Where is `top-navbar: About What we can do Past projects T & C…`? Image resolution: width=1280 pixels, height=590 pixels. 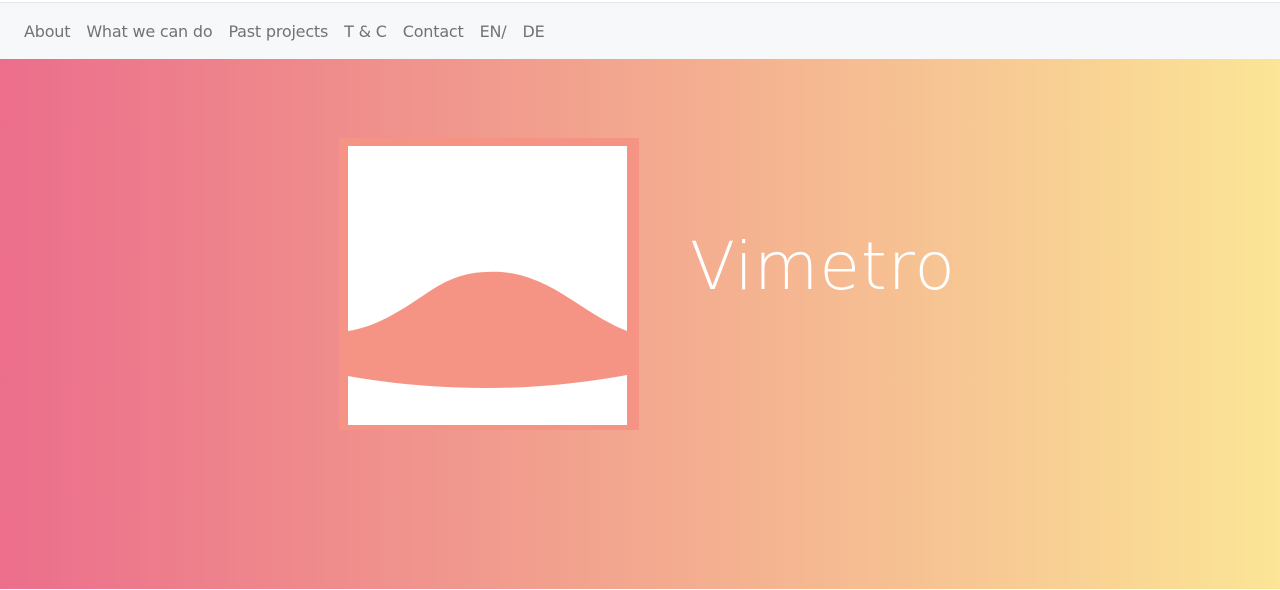
top-navbar: About What we can do Past projects T & C… is located at coordinates (640, 30).